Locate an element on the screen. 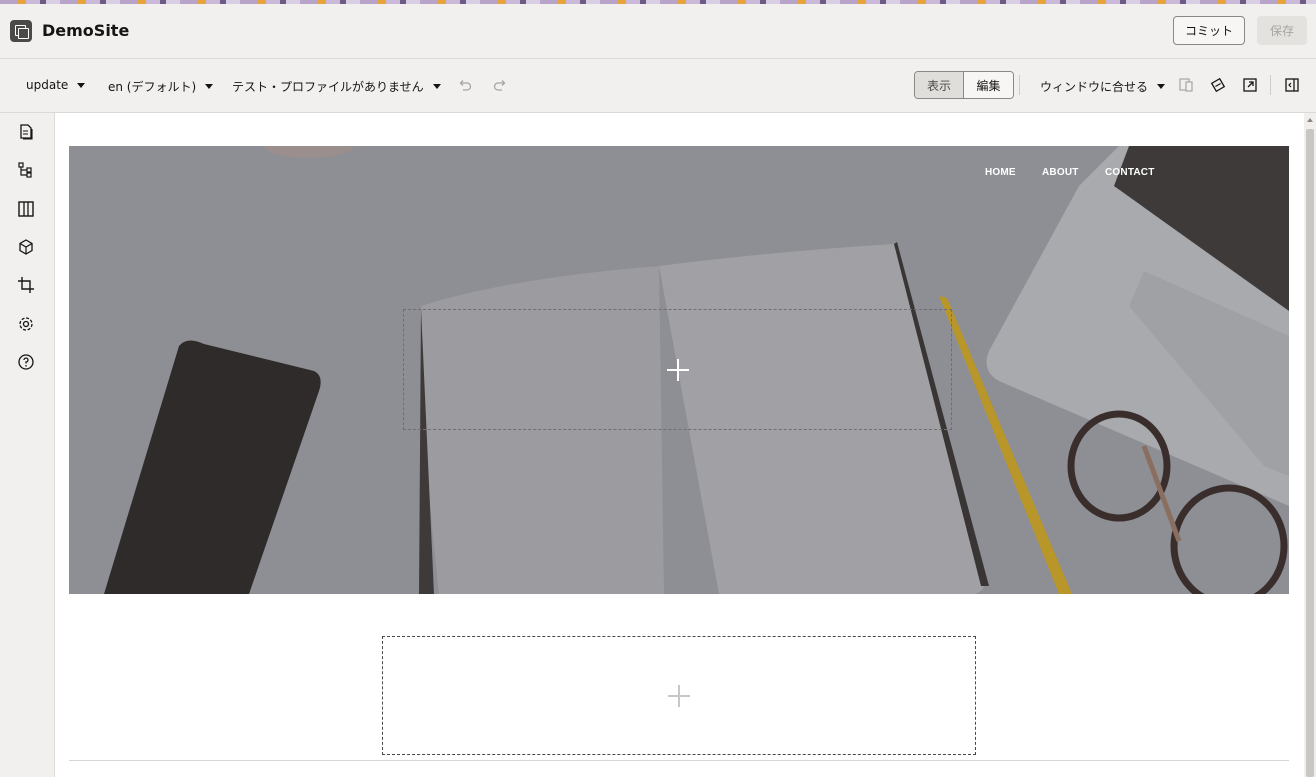 This screenshot has height=777, width=1316. columns-icon is located at coordinates (26, 209).